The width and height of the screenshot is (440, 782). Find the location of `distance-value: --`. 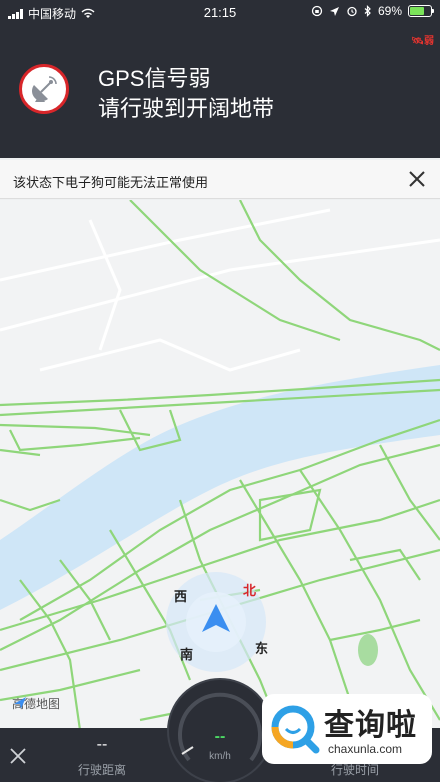

distance-value: -- is located at coordinates (102, 744).